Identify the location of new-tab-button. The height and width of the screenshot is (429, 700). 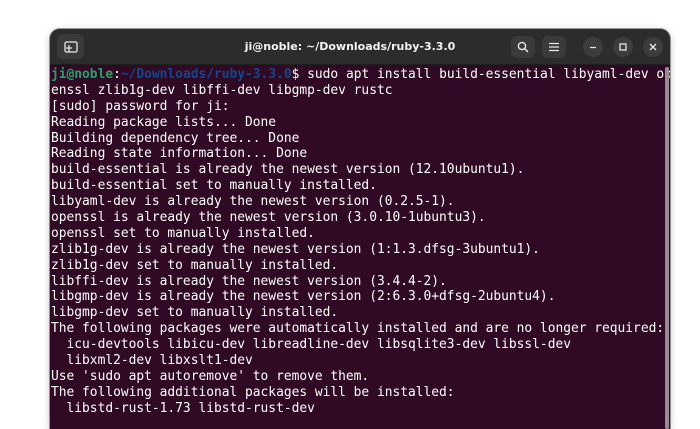
(70, 46).